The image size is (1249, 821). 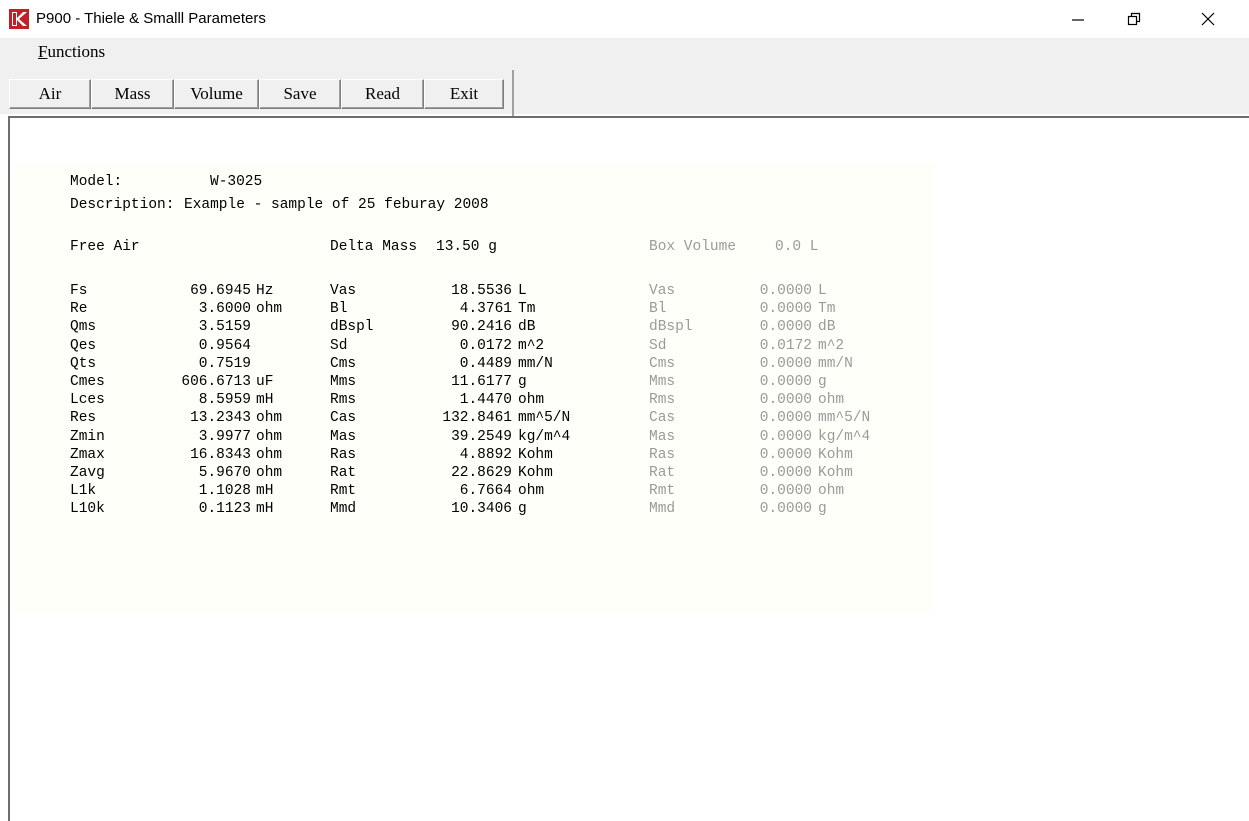 What do you see at coordinates (658, 346) in the screenshot?
I see `box-volume-param-name: Sd` at bounding box center [658, 346].